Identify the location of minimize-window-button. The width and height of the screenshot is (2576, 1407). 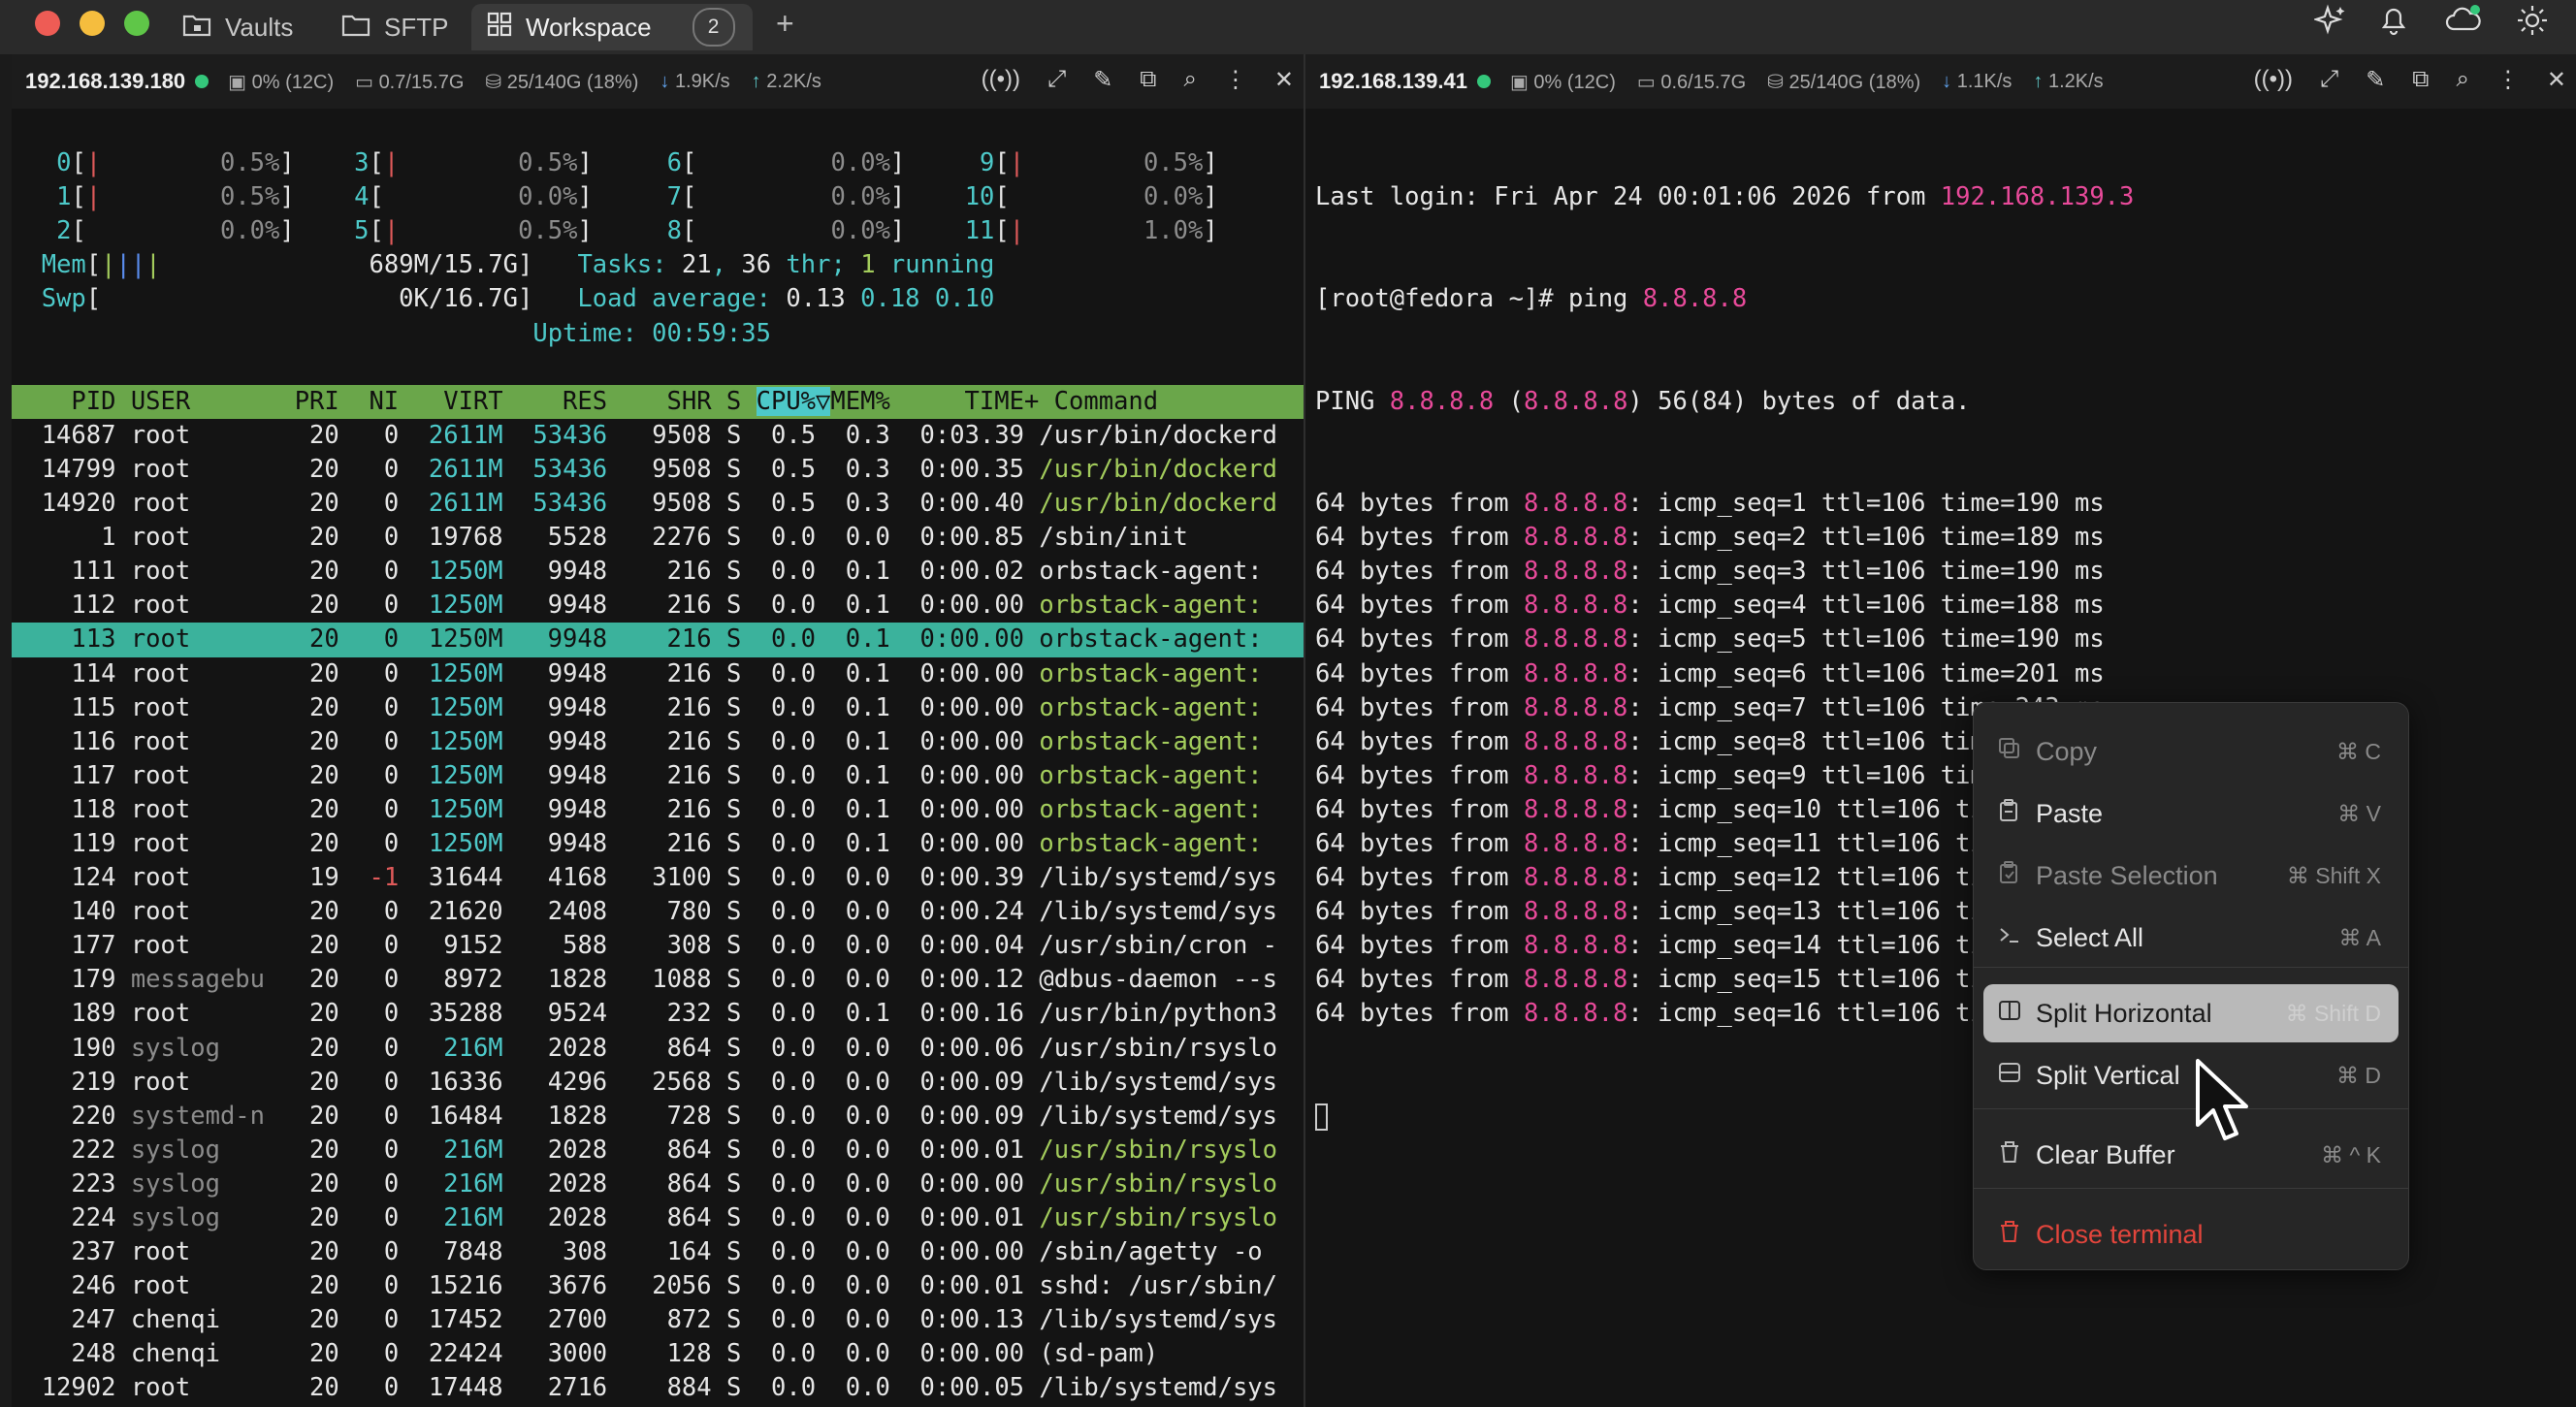
(92, 24).